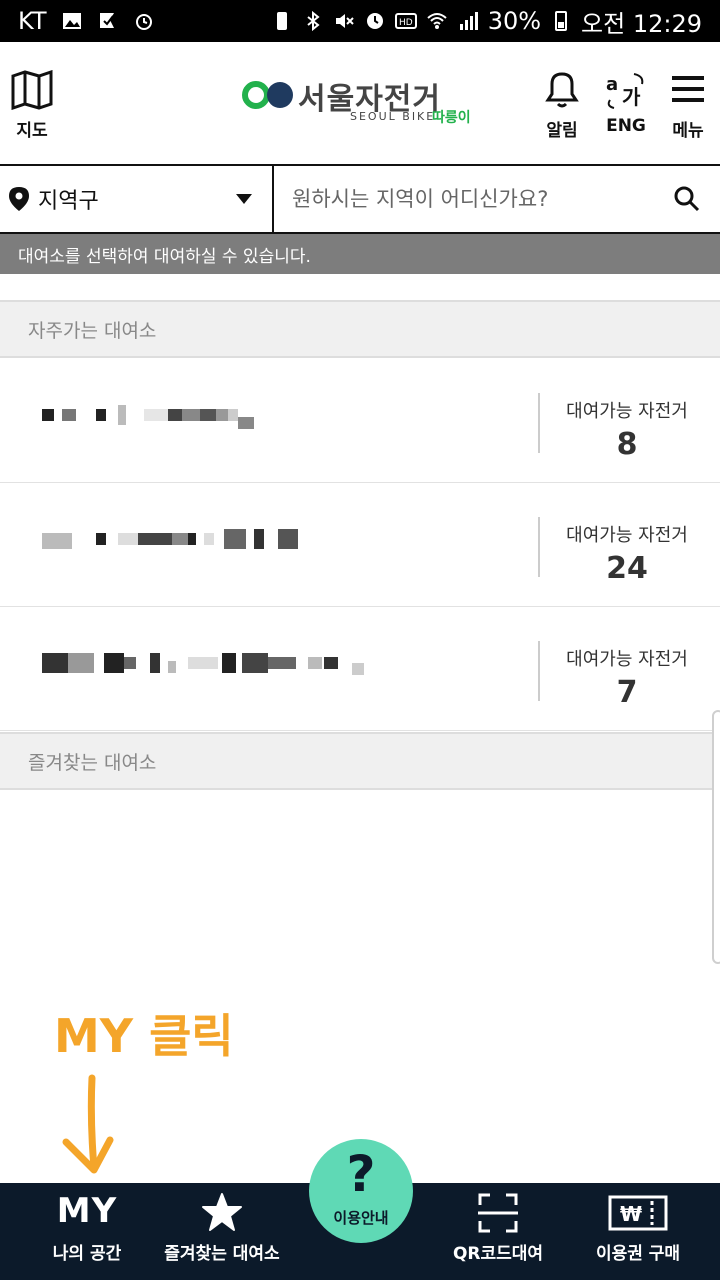  What do you see at coordinates (68, 201) in the screenshot?
I see `district-label: 지역구` at bounding box center [68, 201].